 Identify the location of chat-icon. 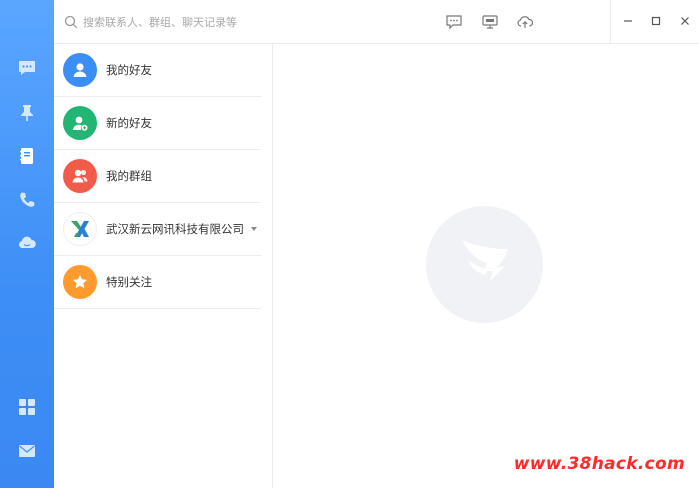
(27, 68).